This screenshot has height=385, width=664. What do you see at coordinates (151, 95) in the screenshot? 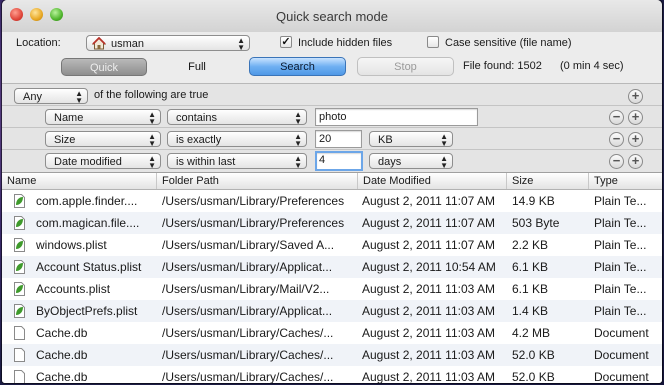
I see `match-mode-suffix: of the following are true` at bounding box center [151, 95].